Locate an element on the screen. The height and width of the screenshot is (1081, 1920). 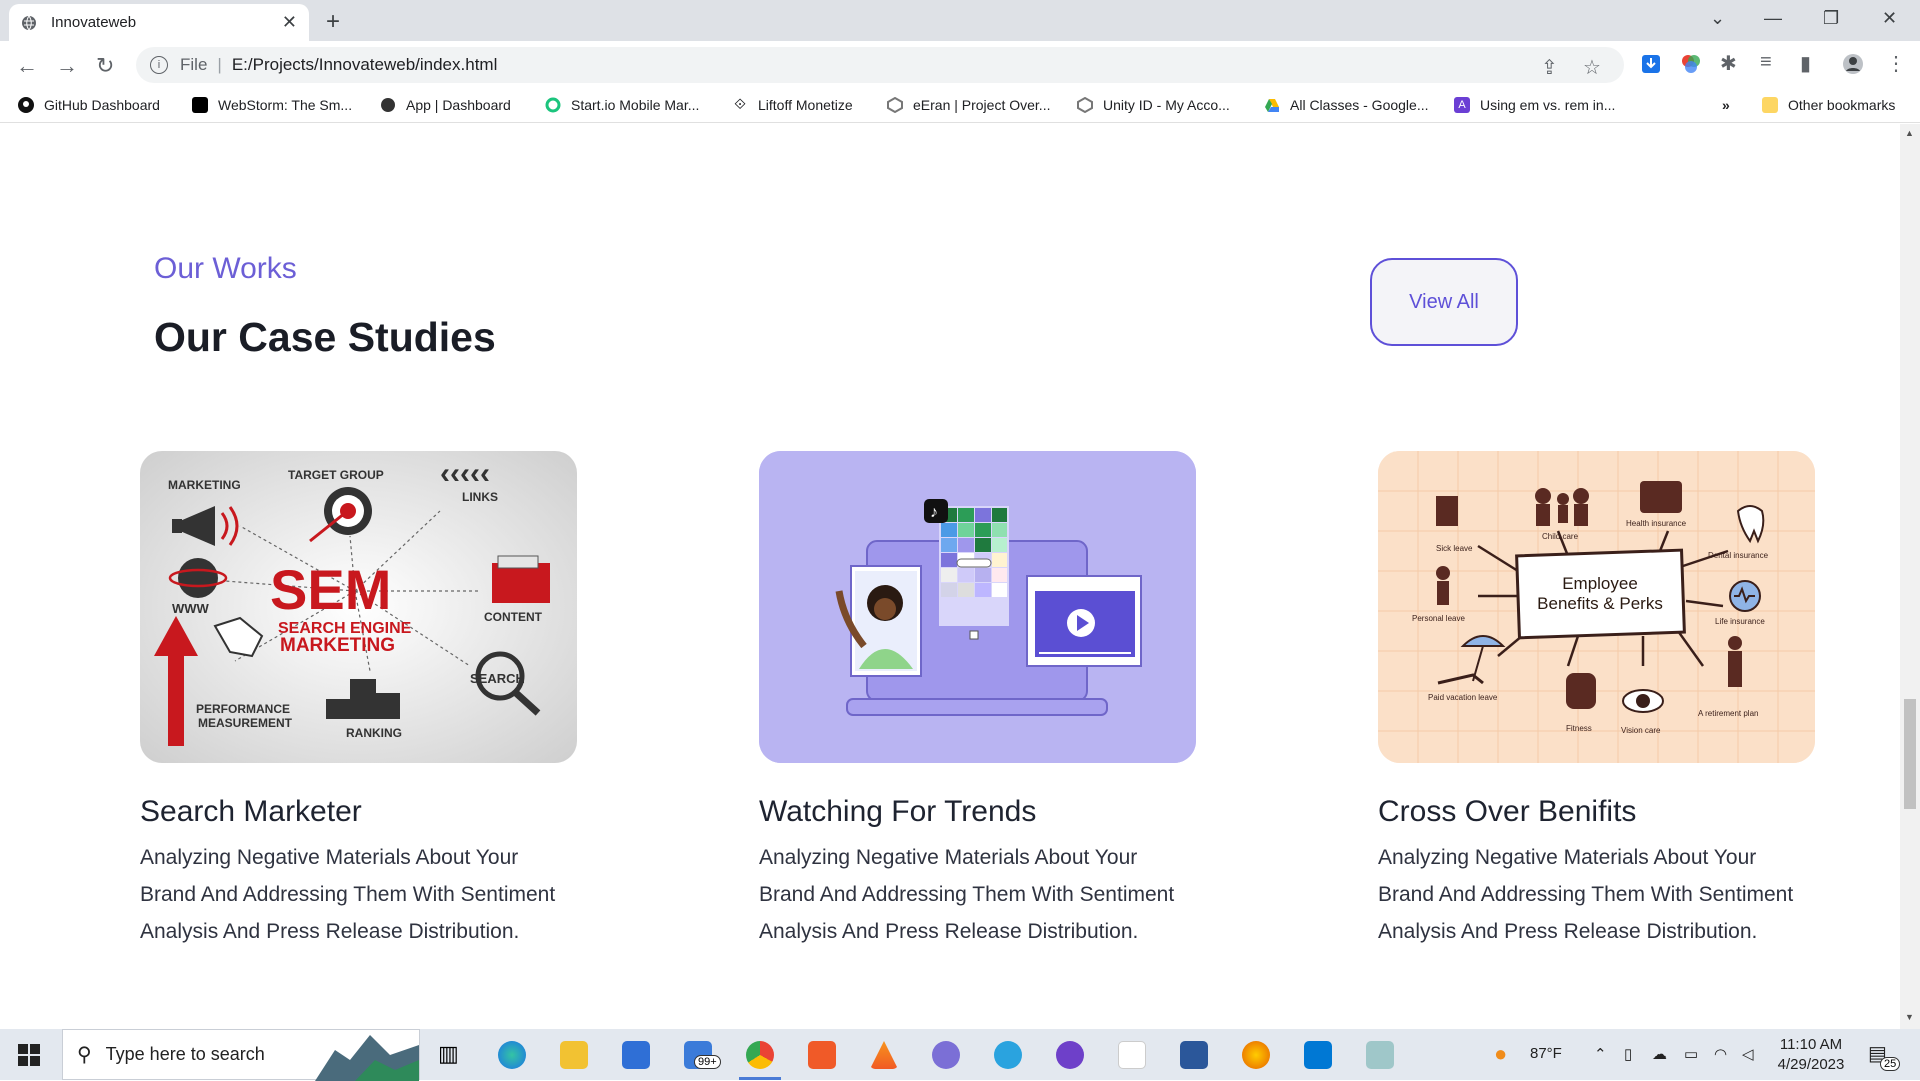
close-window-icon: ✕ is located at coordinates (1889, 18).